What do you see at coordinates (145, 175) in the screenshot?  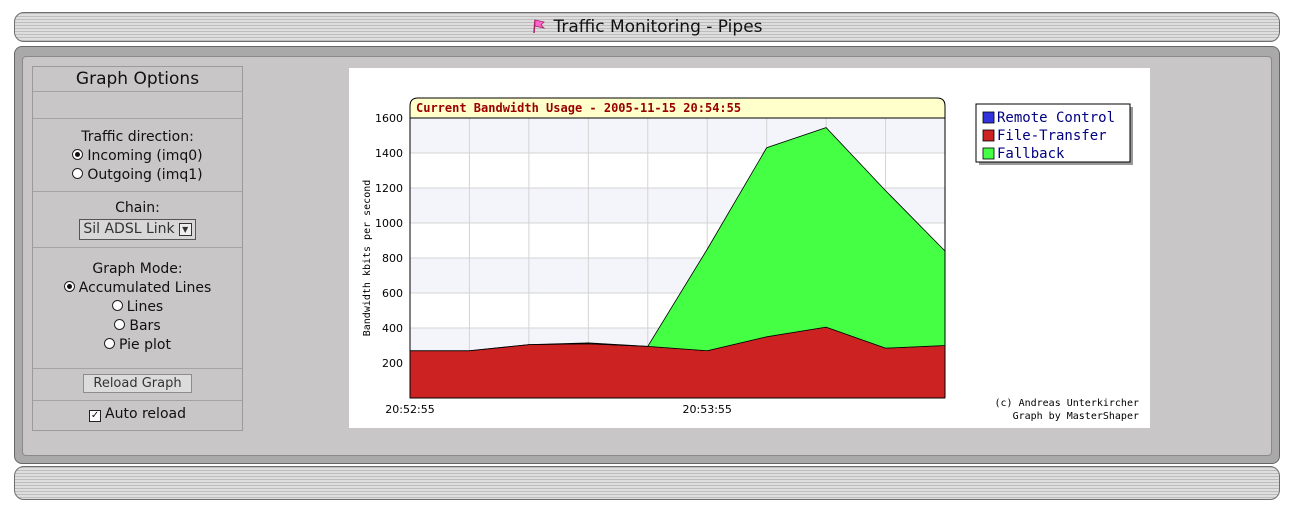 I see `radio-outgoing-label: Outgoing (imq1)` at bounding box center [145, 175].